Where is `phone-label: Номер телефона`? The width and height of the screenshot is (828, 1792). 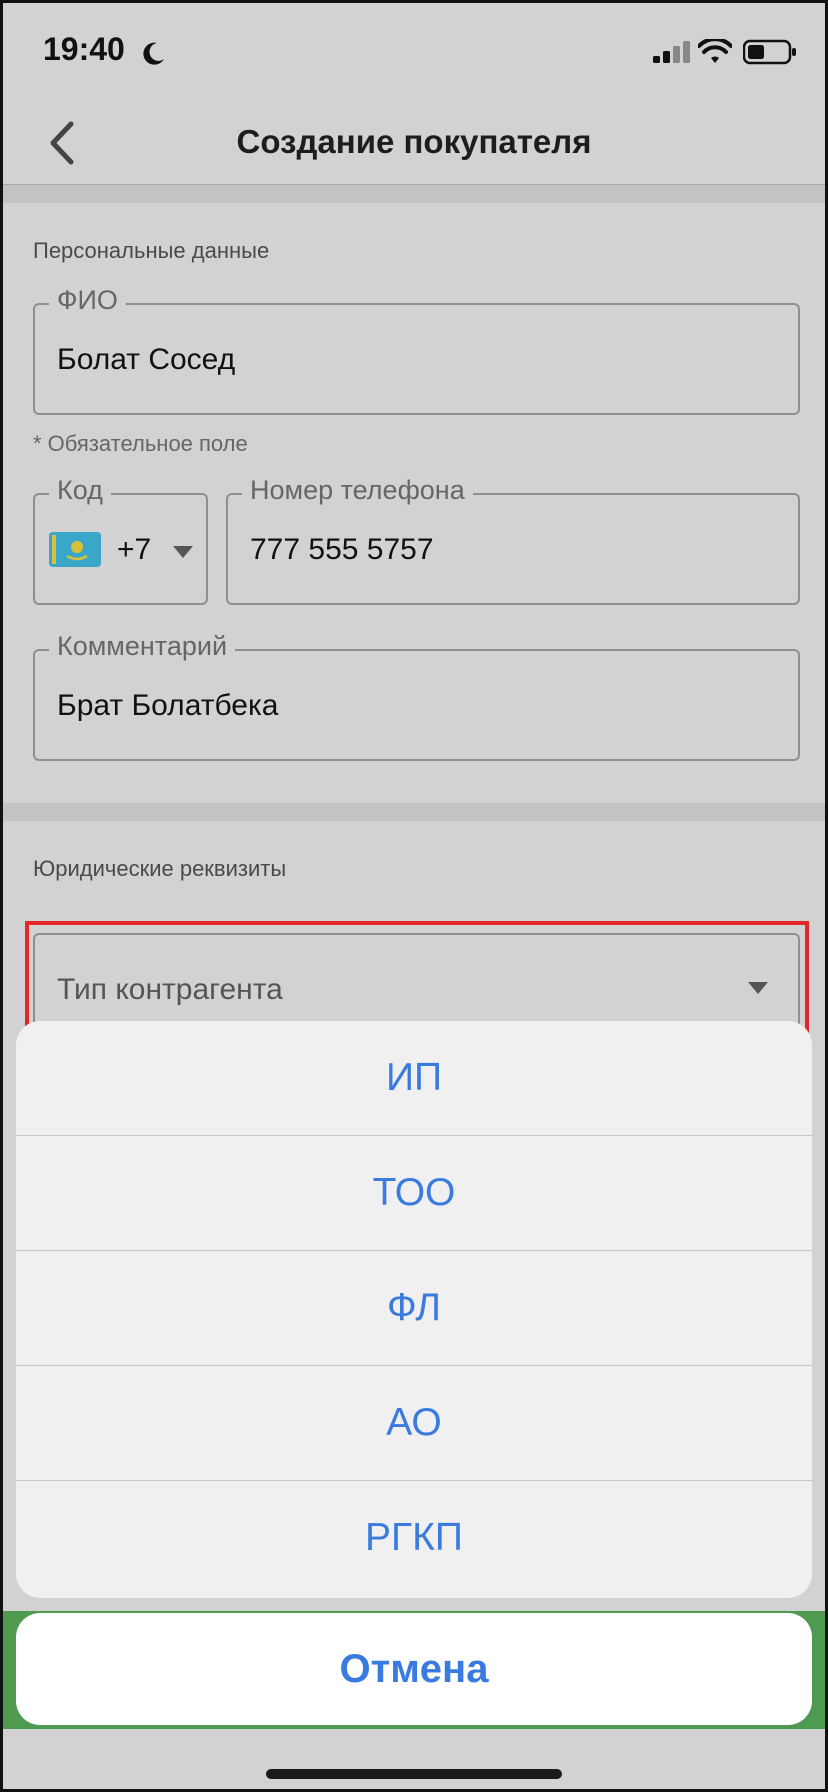 phone-label: Номер телефона is located at coordinates (357, 490).